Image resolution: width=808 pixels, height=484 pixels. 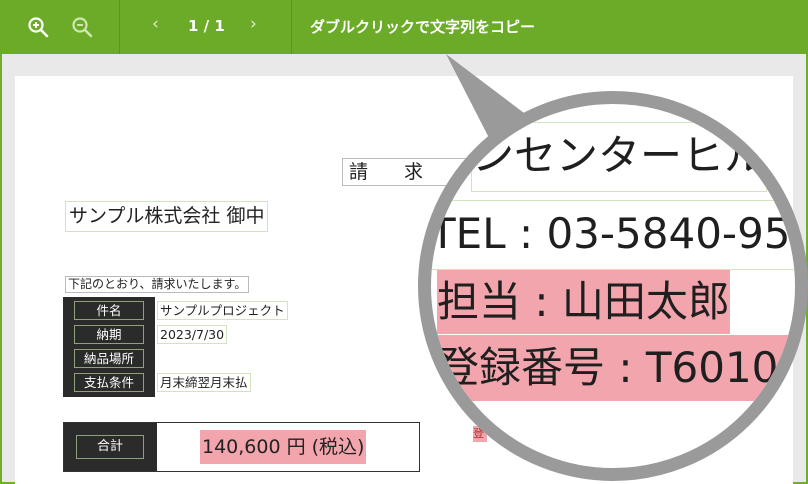 I want to click on magnified-text-line: TEL : 03-5840-955, so click(x=613, y=235).